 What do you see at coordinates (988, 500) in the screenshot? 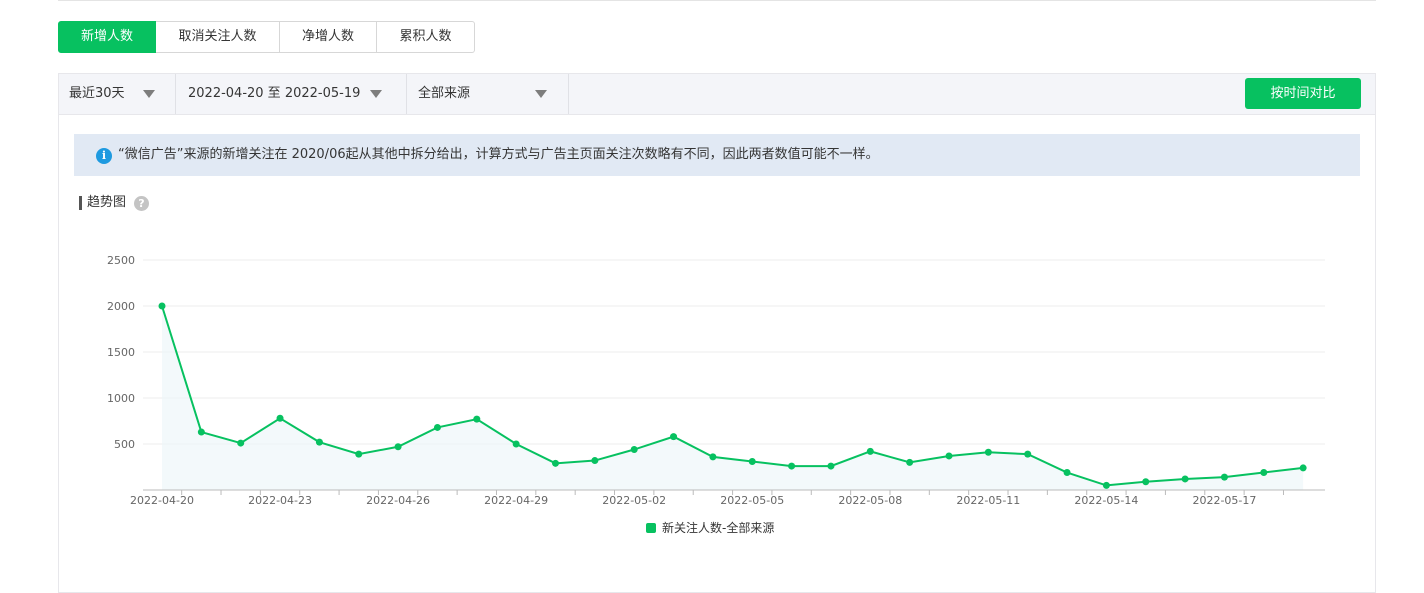
I see `x-tick-label: 2022-05-11` at bounding box center [988, 500].